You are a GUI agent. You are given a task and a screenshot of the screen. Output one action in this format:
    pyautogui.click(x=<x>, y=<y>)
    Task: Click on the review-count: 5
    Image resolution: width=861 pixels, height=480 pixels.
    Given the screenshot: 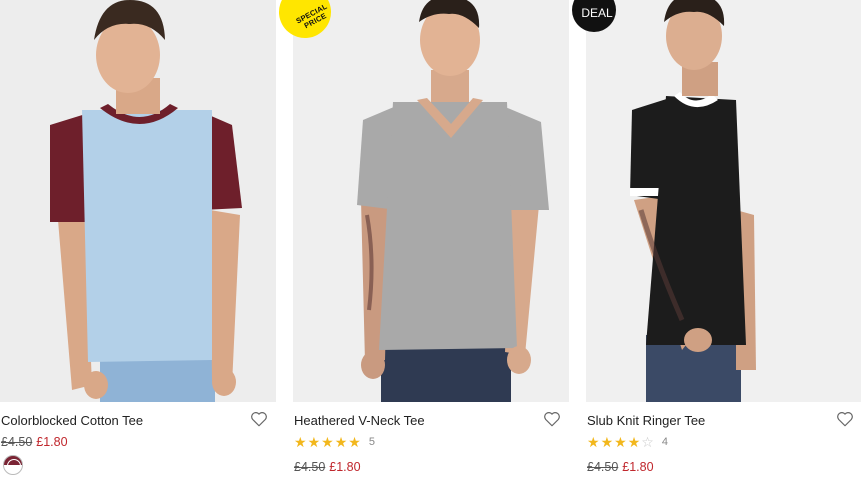 What is the action you would take?
    pyautogui.click(x=371, y=442)
    